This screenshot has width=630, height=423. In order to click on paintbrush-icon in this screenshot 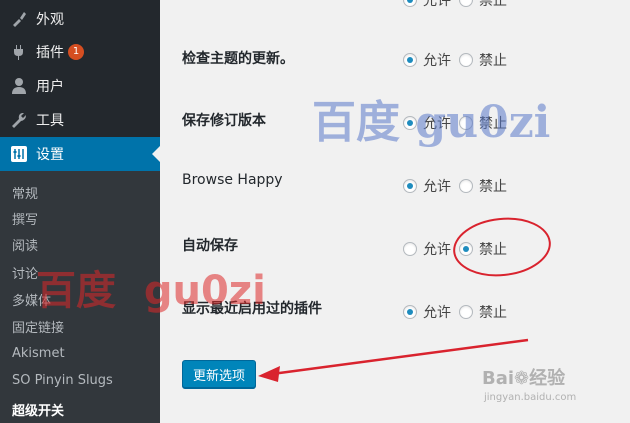, I will do `click(19, 19)`.